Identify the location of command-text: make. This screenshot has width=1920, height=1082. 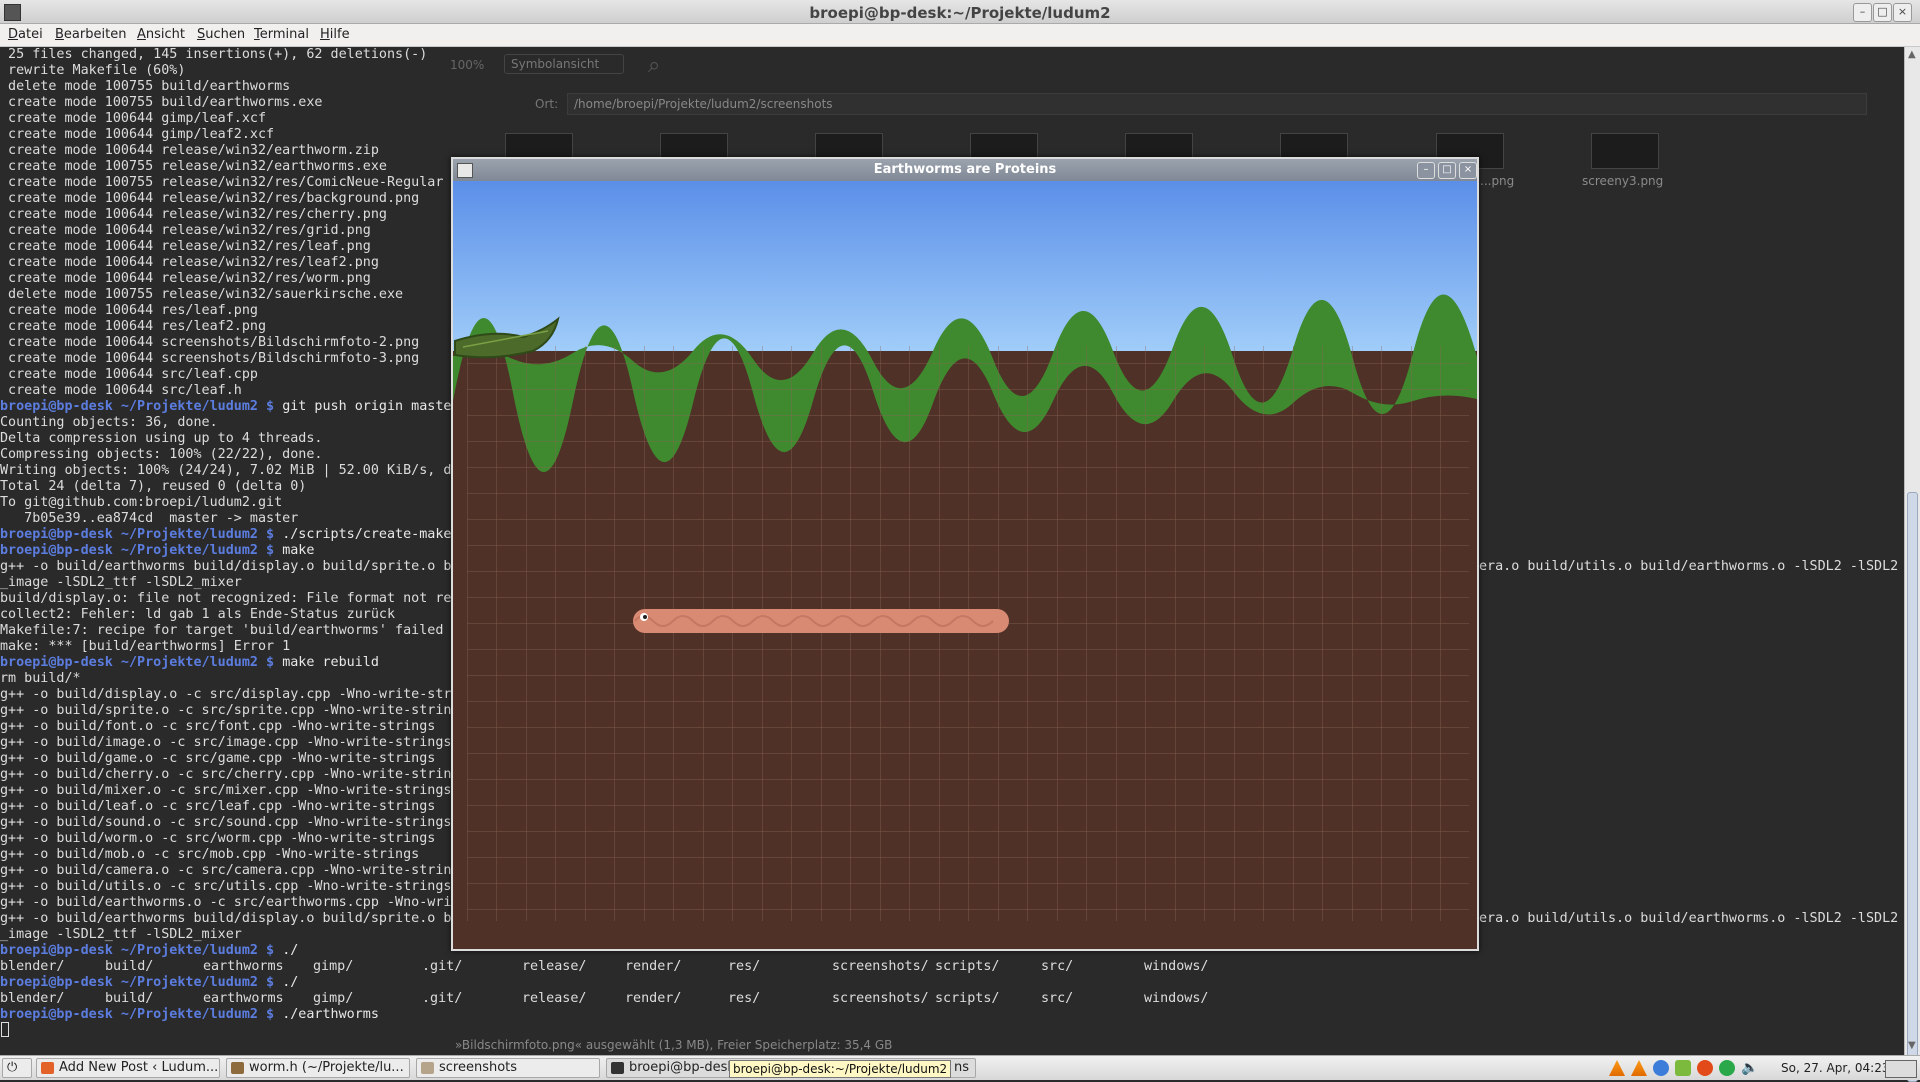
(298, 550).